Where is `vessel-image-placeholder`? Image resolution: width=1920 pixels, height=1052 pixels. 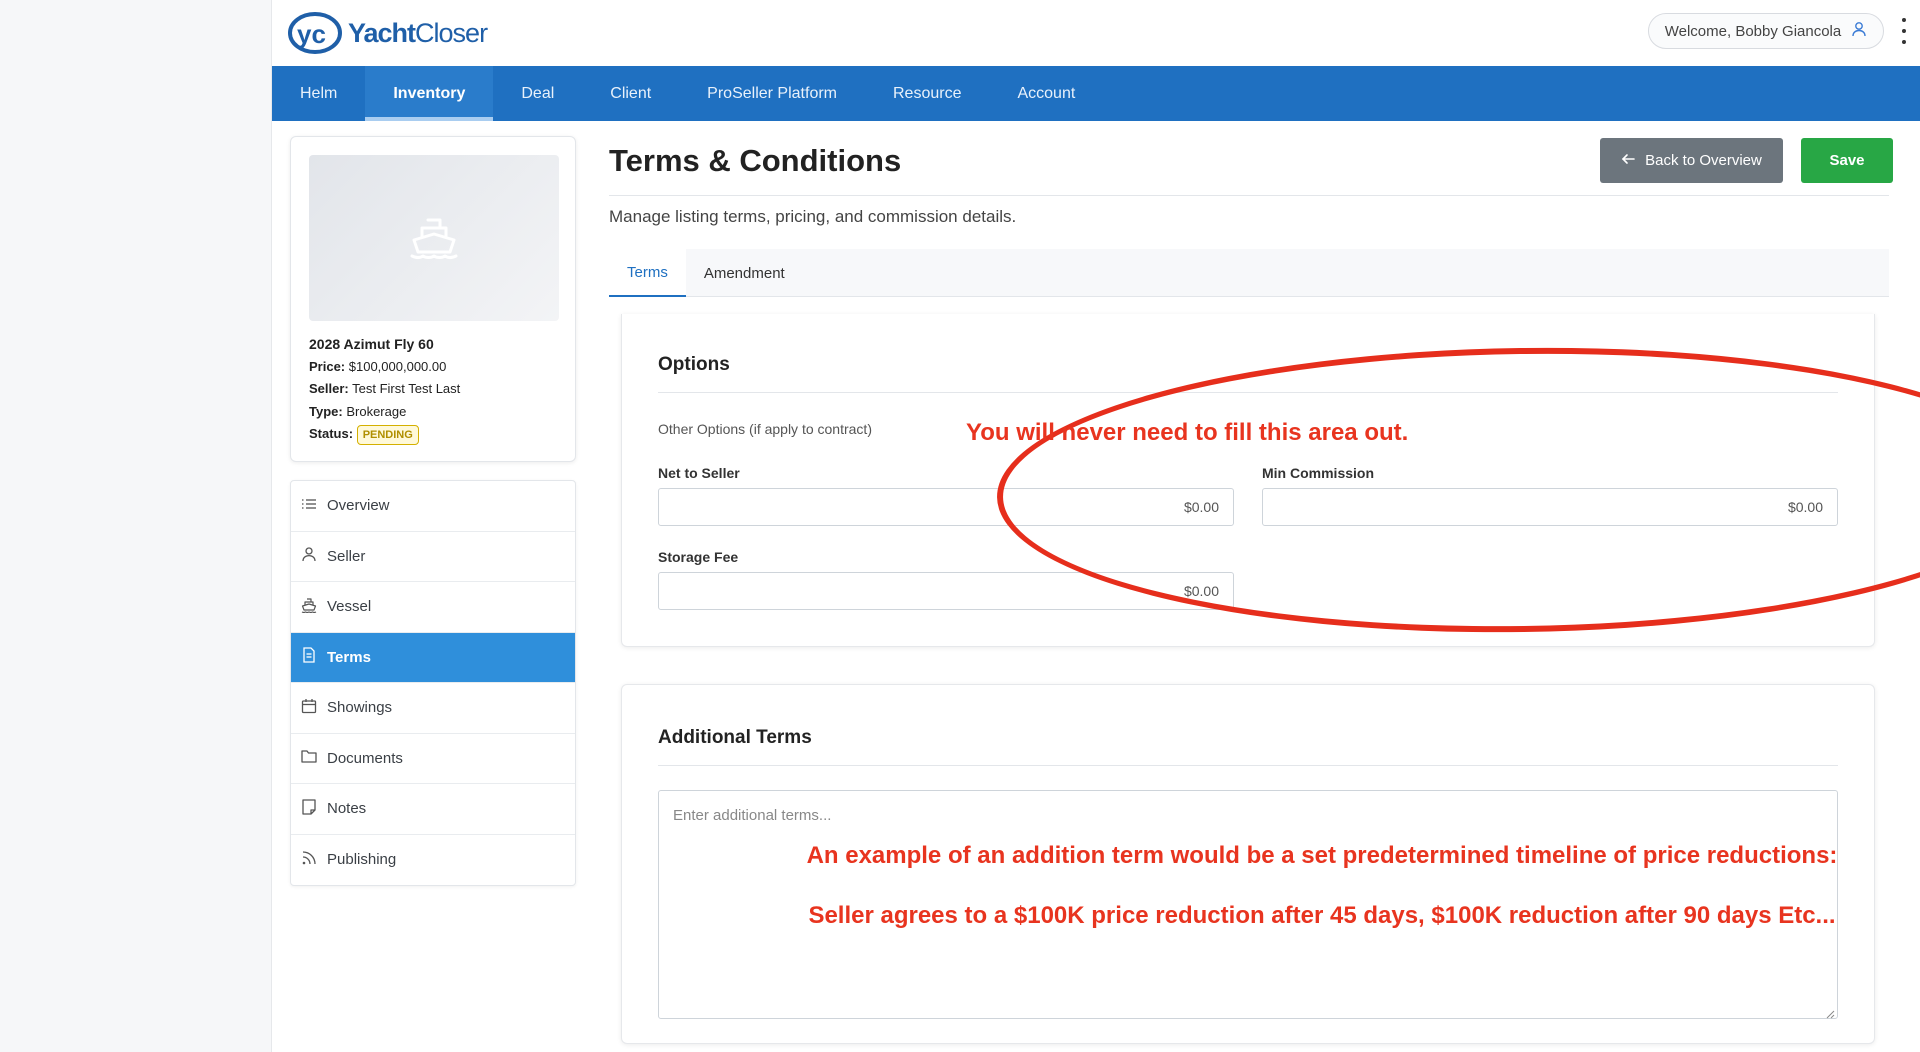 vessel-image-placeholder is located at coordinates (434, 238).